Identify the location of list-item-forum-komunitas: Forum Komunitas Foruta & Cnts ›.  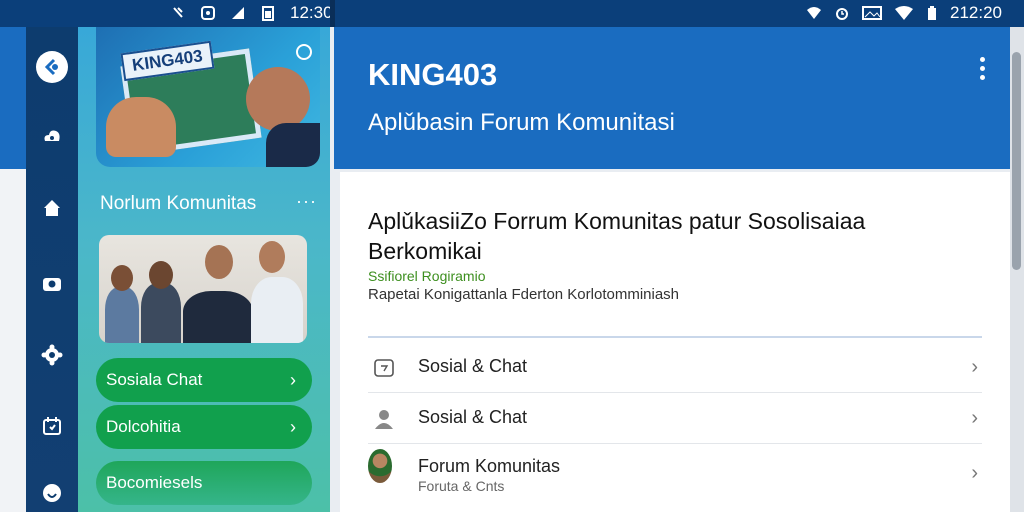
(675, 474).